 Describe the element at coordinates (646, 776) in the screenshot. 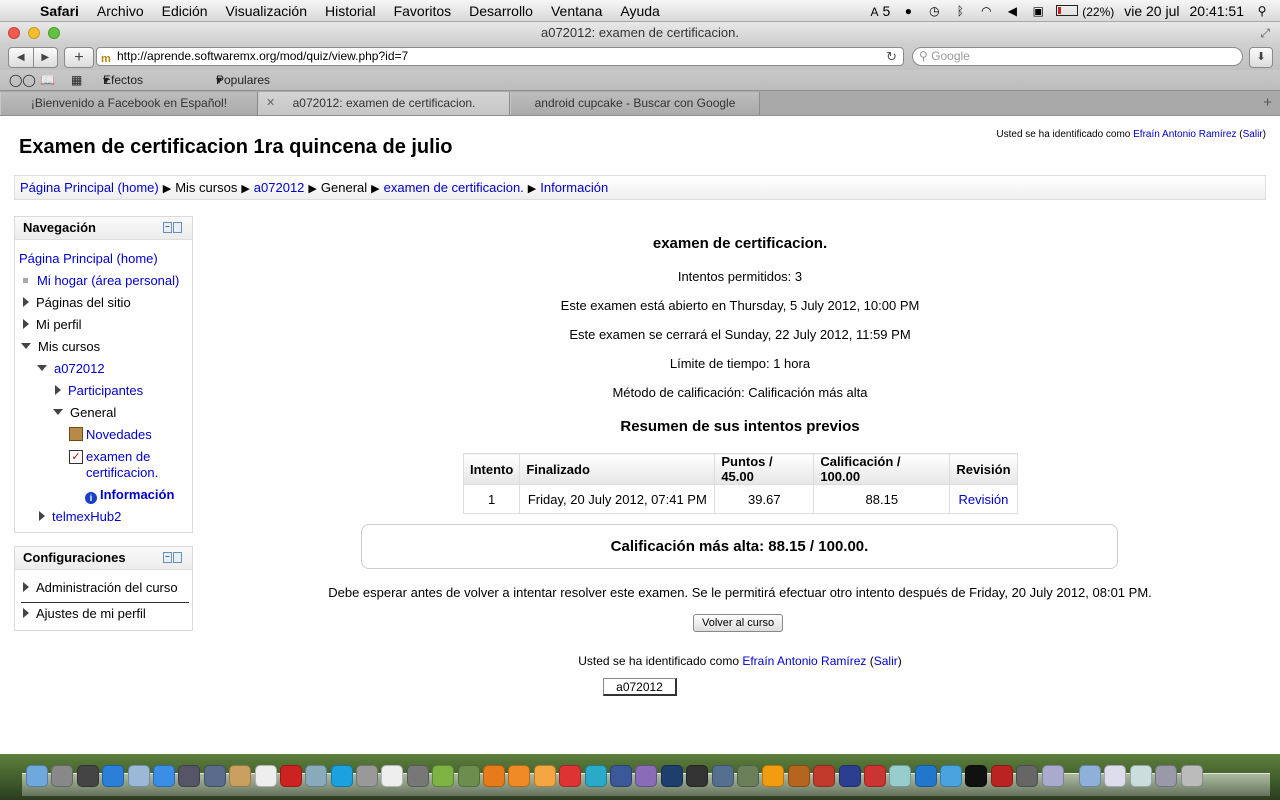

I see `app-icon` at that location.